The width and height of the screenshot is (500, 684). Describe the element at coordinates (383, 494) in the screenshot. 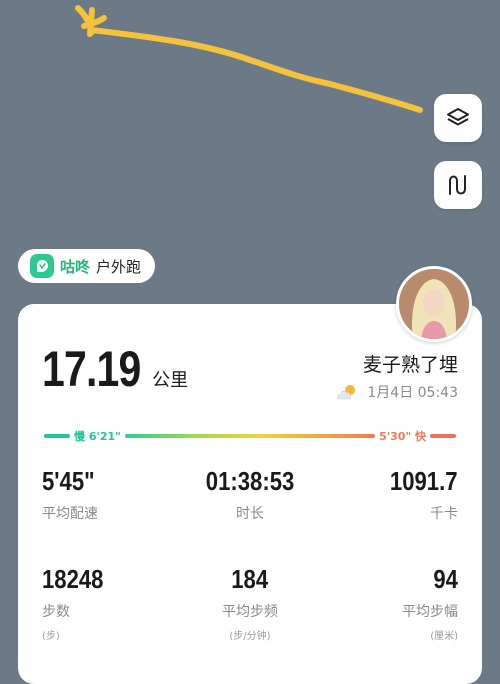

I see `stat-calories: 1091.7 千卡` at that location.